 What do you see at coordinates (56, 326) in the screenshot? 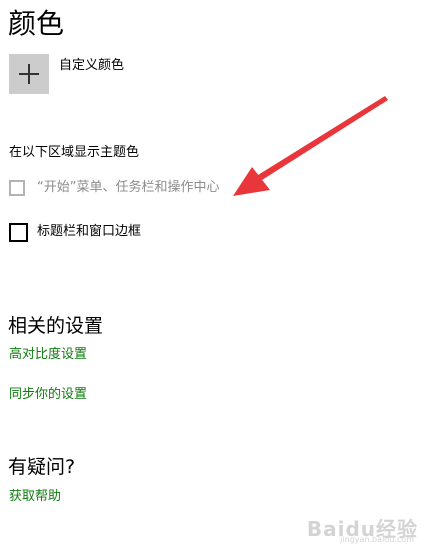
I see `related-settings-heading: 相关的设置` at bounding box center [56, 326].